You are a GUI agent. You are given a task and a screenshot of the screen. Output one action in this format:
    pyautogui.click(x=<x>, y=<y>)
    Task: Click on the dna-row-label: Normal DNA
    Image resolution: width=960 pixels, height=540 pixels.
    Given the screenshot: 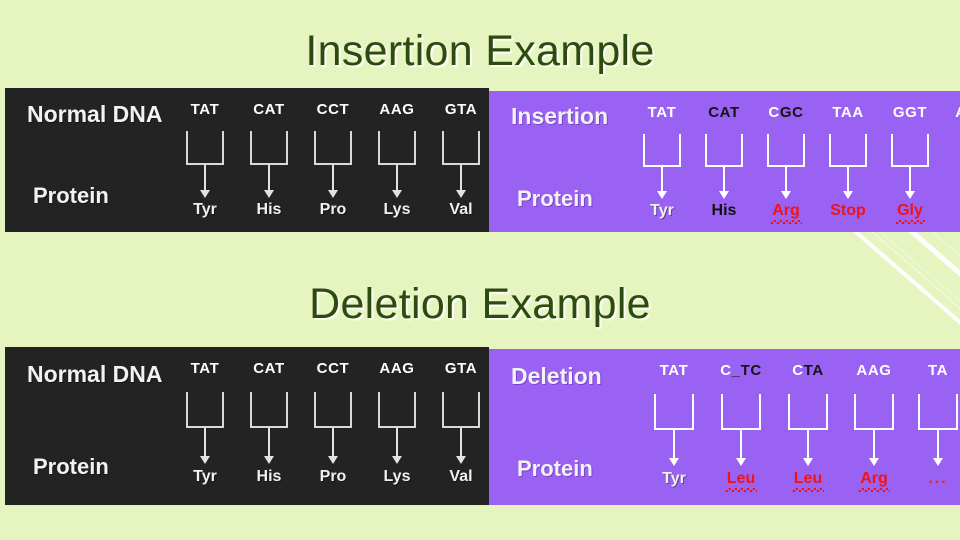 What is the action you would take?
    pyautogui.click(x=95, y=114)
    